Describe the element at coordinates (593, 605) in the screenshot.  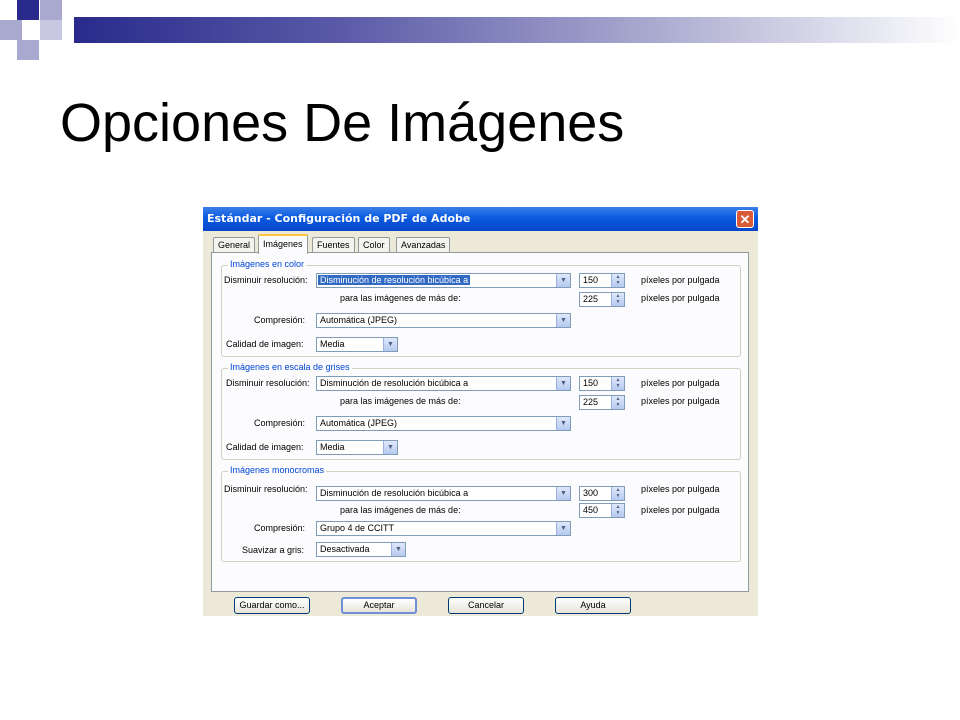
I see `help-button: Ayuda` at that location.